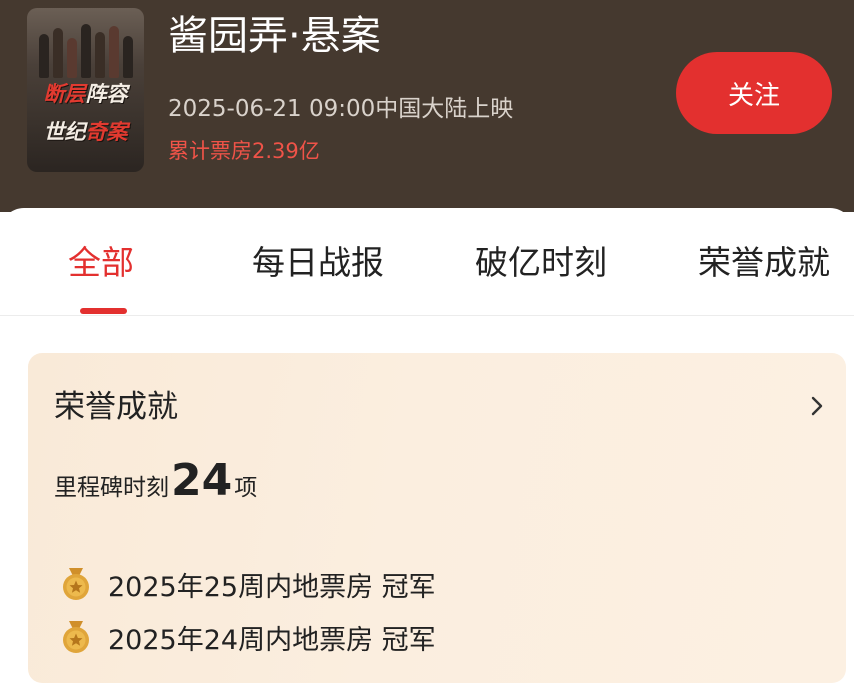 This screenshot has height=690, width=854. I want to click on honor-card-title: 荣誉成就, so click(116, 407).